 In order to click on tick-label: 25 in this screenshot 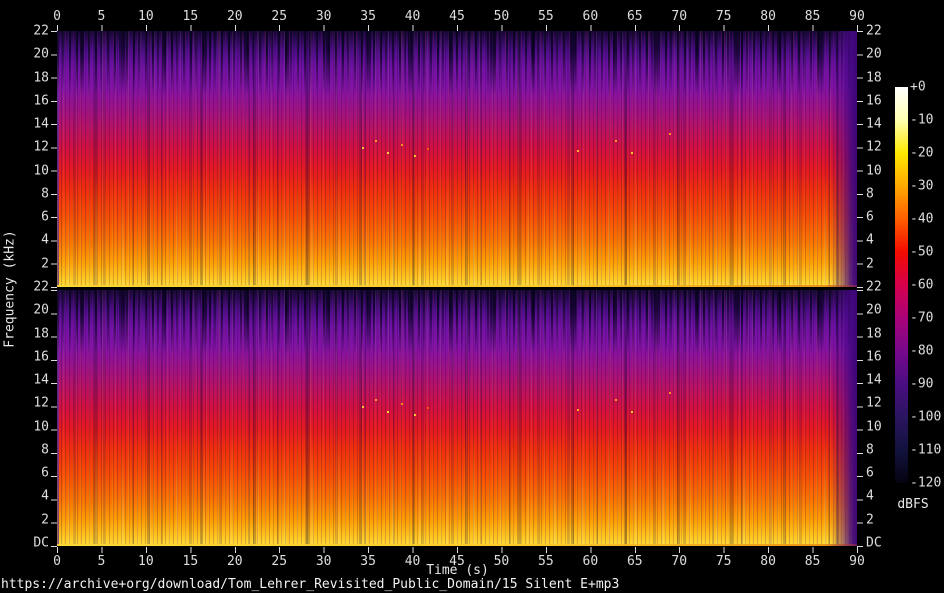, I will do `click(279, 16)`.